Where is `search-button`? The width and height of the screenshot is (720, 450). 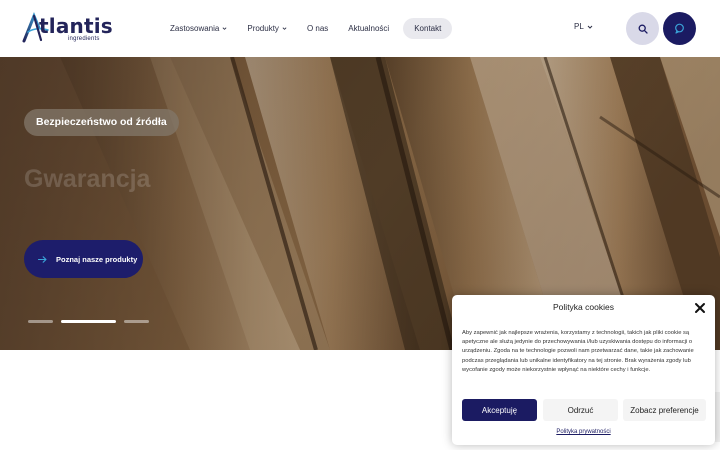 search-button is located at coordinates (642, 28).